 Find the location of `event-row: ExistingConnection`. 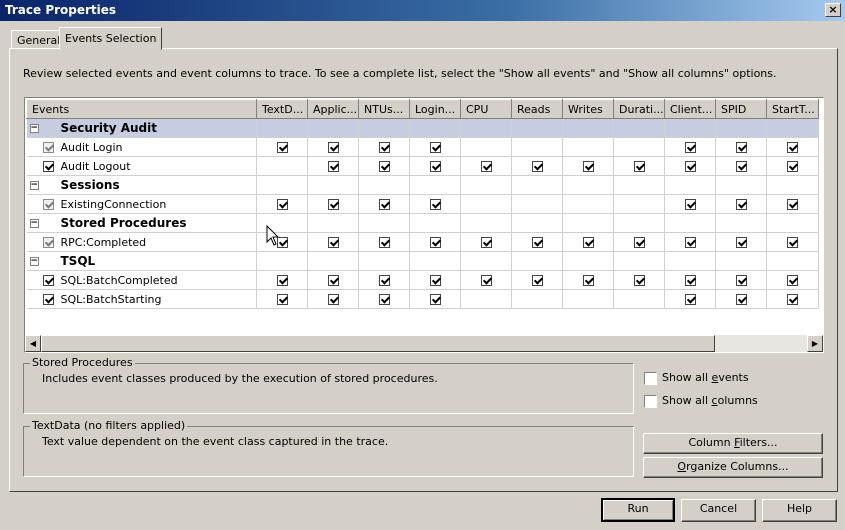

event-row: ExistingConnection is located at coordinates (422, 204).